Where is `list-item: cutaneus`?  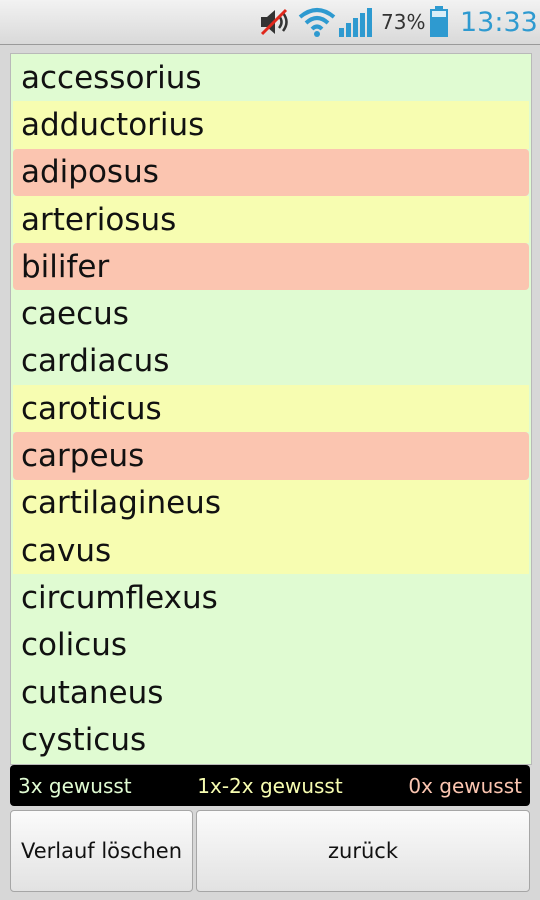
list-item: cutaneus is located at coordinates (271, 692).